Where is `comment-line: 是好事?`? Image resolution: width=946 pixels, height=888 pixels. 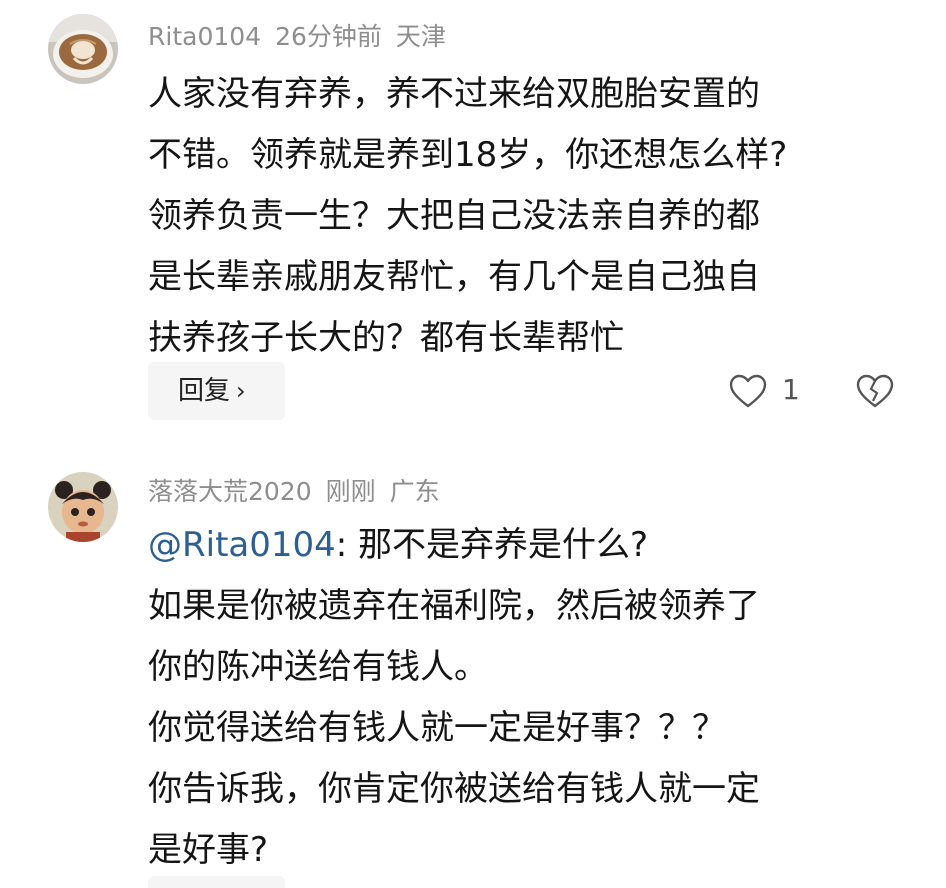
comment-line: 是好事? is located at coordinates (208, 850).